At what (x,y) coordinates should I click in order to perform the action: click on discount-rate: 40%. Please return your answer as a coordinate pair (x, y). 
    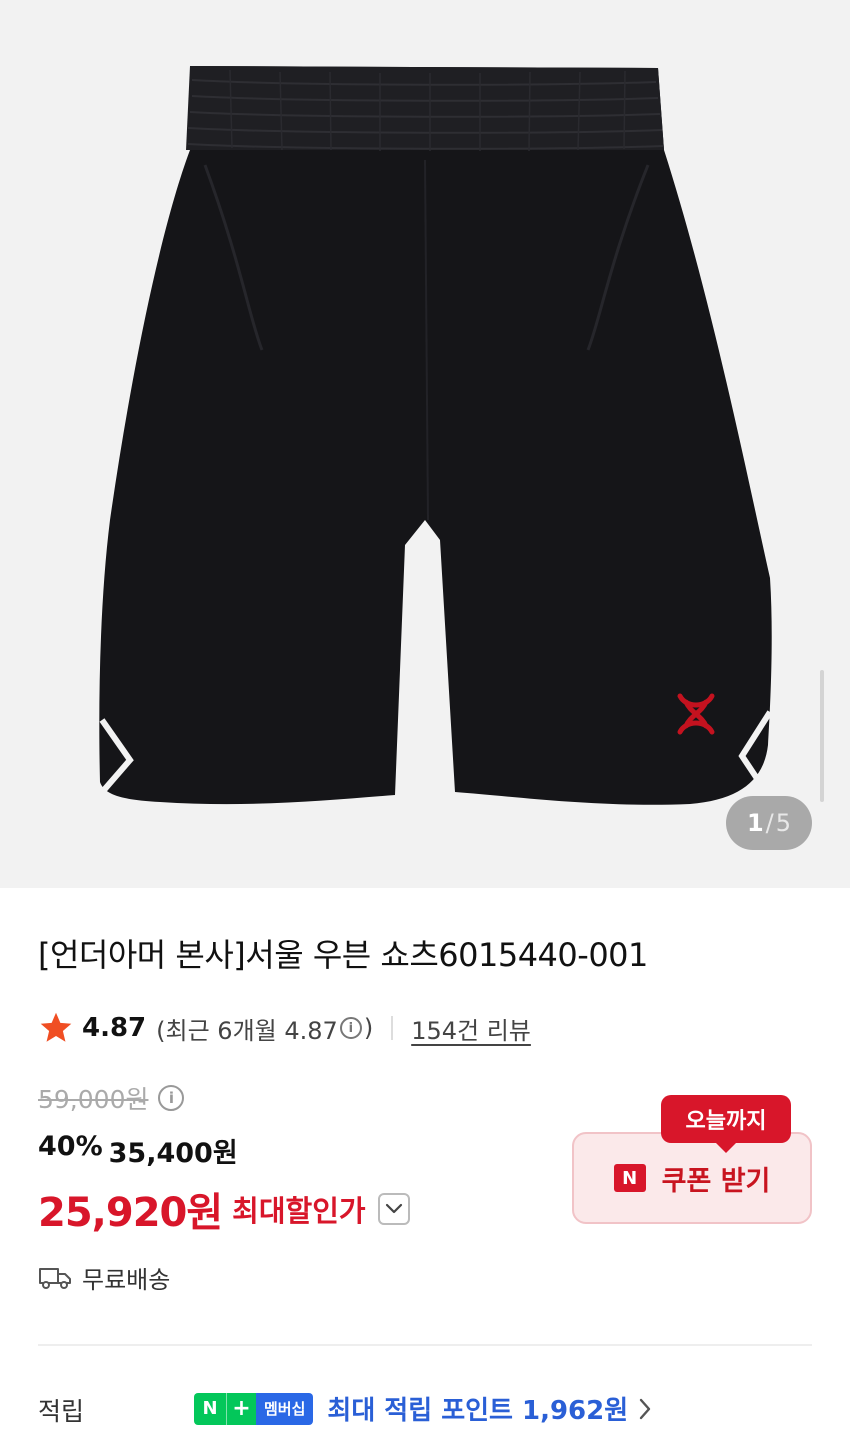
    Looking at the image, I should click on (70, 1146).